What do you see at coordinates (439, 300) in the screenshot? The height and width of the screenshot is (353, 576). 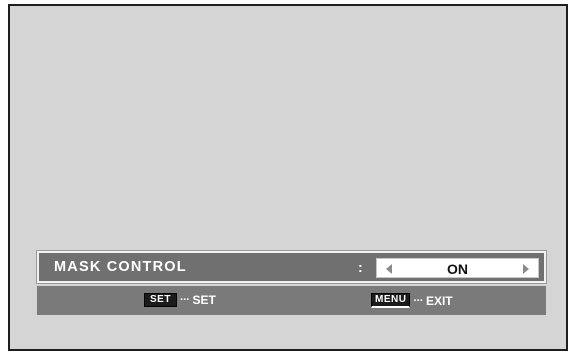 I see `exit-guide-label: EXIT` at bounding box center [439, 300].